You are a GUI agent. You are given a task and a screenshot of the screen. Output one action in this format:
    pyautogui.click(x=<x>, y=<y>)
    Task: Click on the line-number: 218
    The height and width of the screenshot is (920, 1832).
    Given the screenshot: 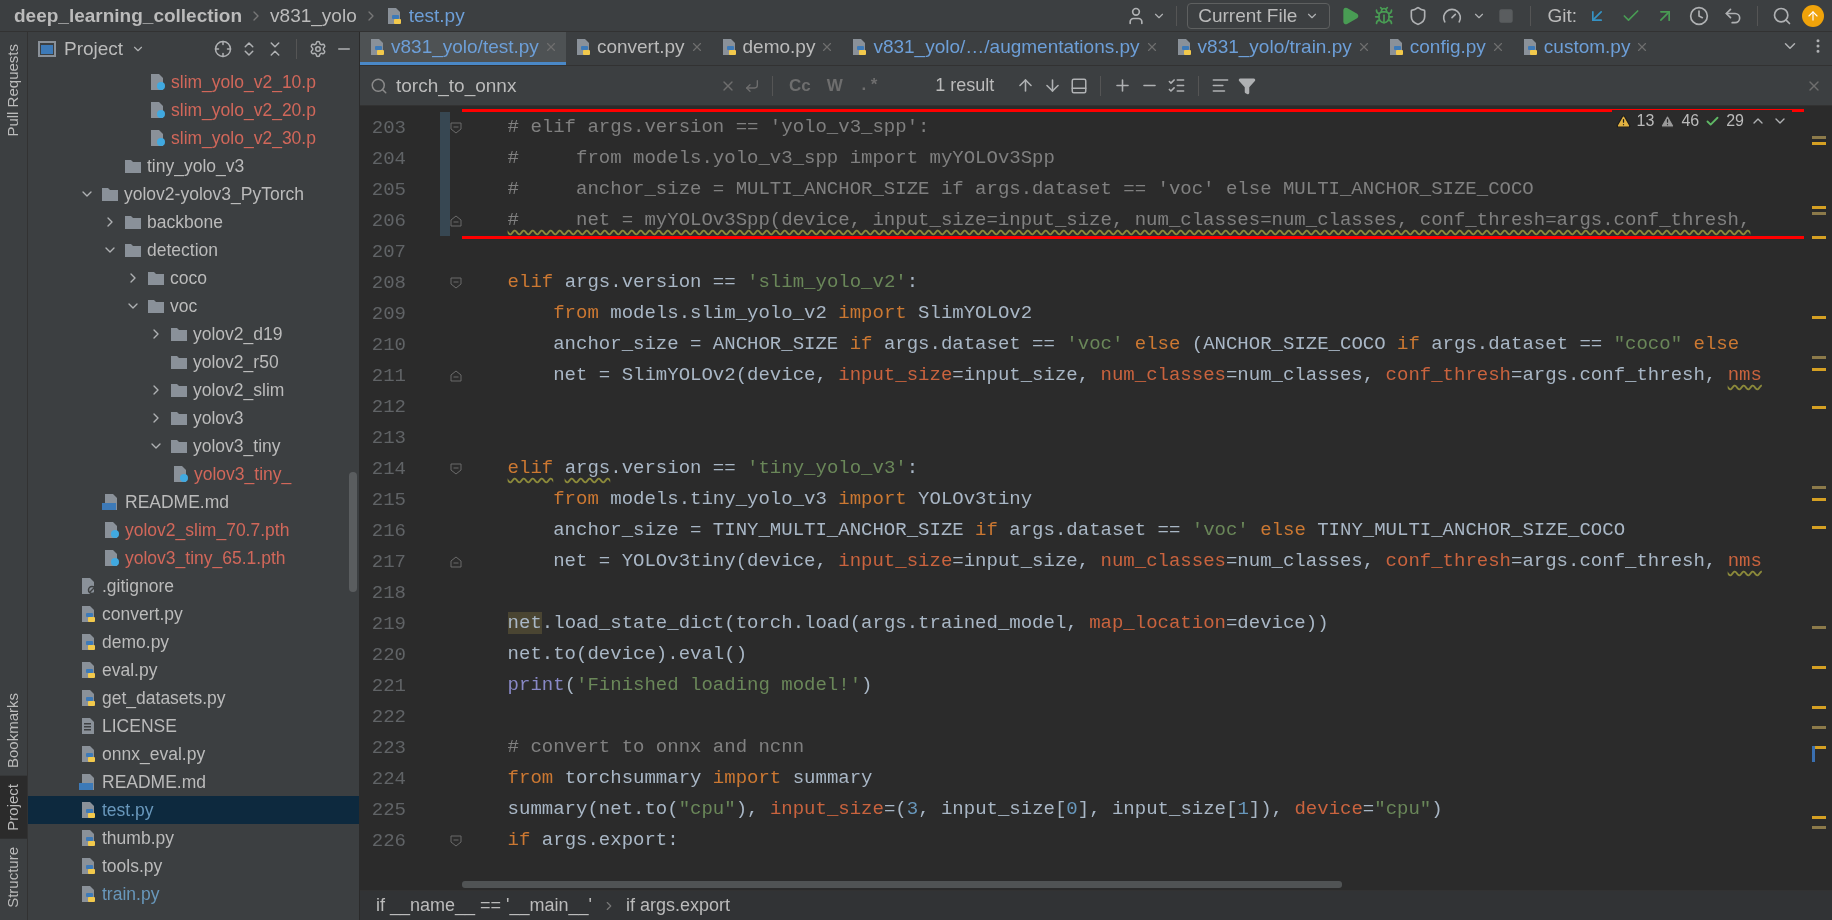 What is the action you would take?
    pyautogui.click(x=388, y=592)
    